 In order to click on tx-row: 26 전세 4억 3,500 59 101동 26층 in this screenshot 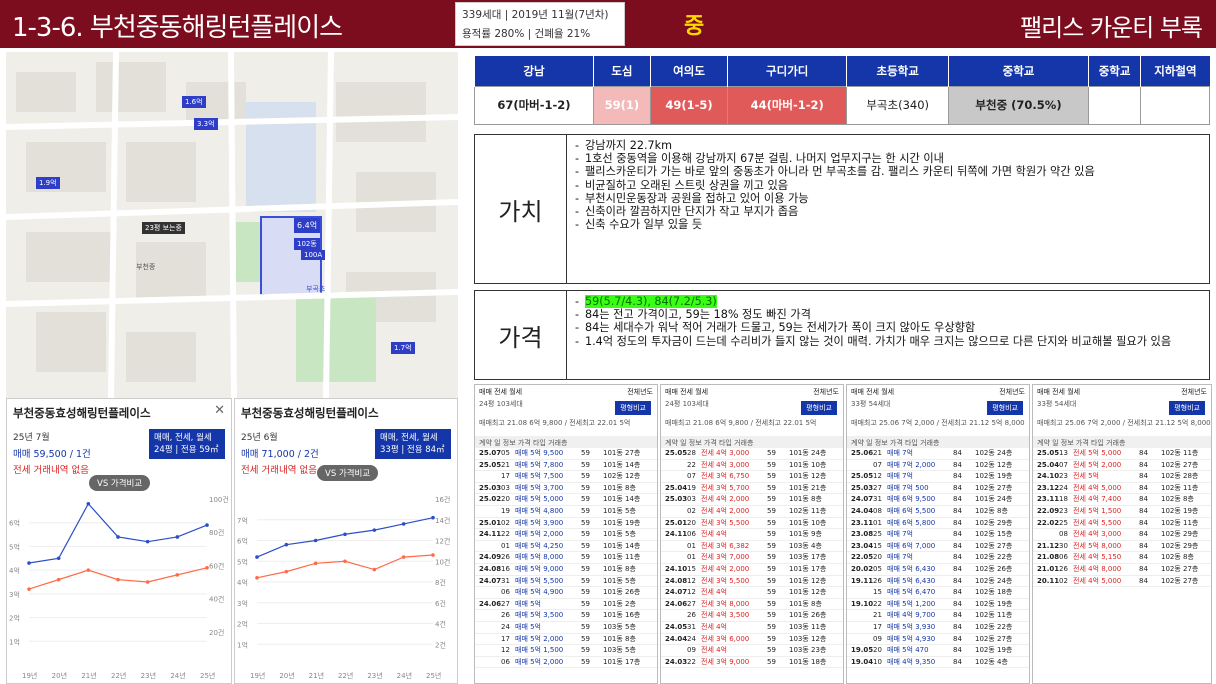, I will do `click(752, 616)`.